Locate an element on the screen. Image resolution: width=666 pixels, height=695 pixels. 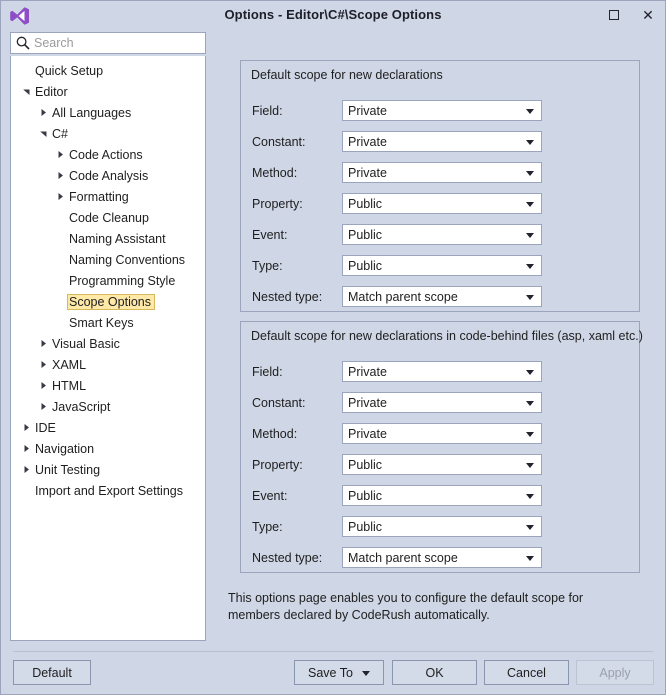
search-box is located at coordinates (108, 43).